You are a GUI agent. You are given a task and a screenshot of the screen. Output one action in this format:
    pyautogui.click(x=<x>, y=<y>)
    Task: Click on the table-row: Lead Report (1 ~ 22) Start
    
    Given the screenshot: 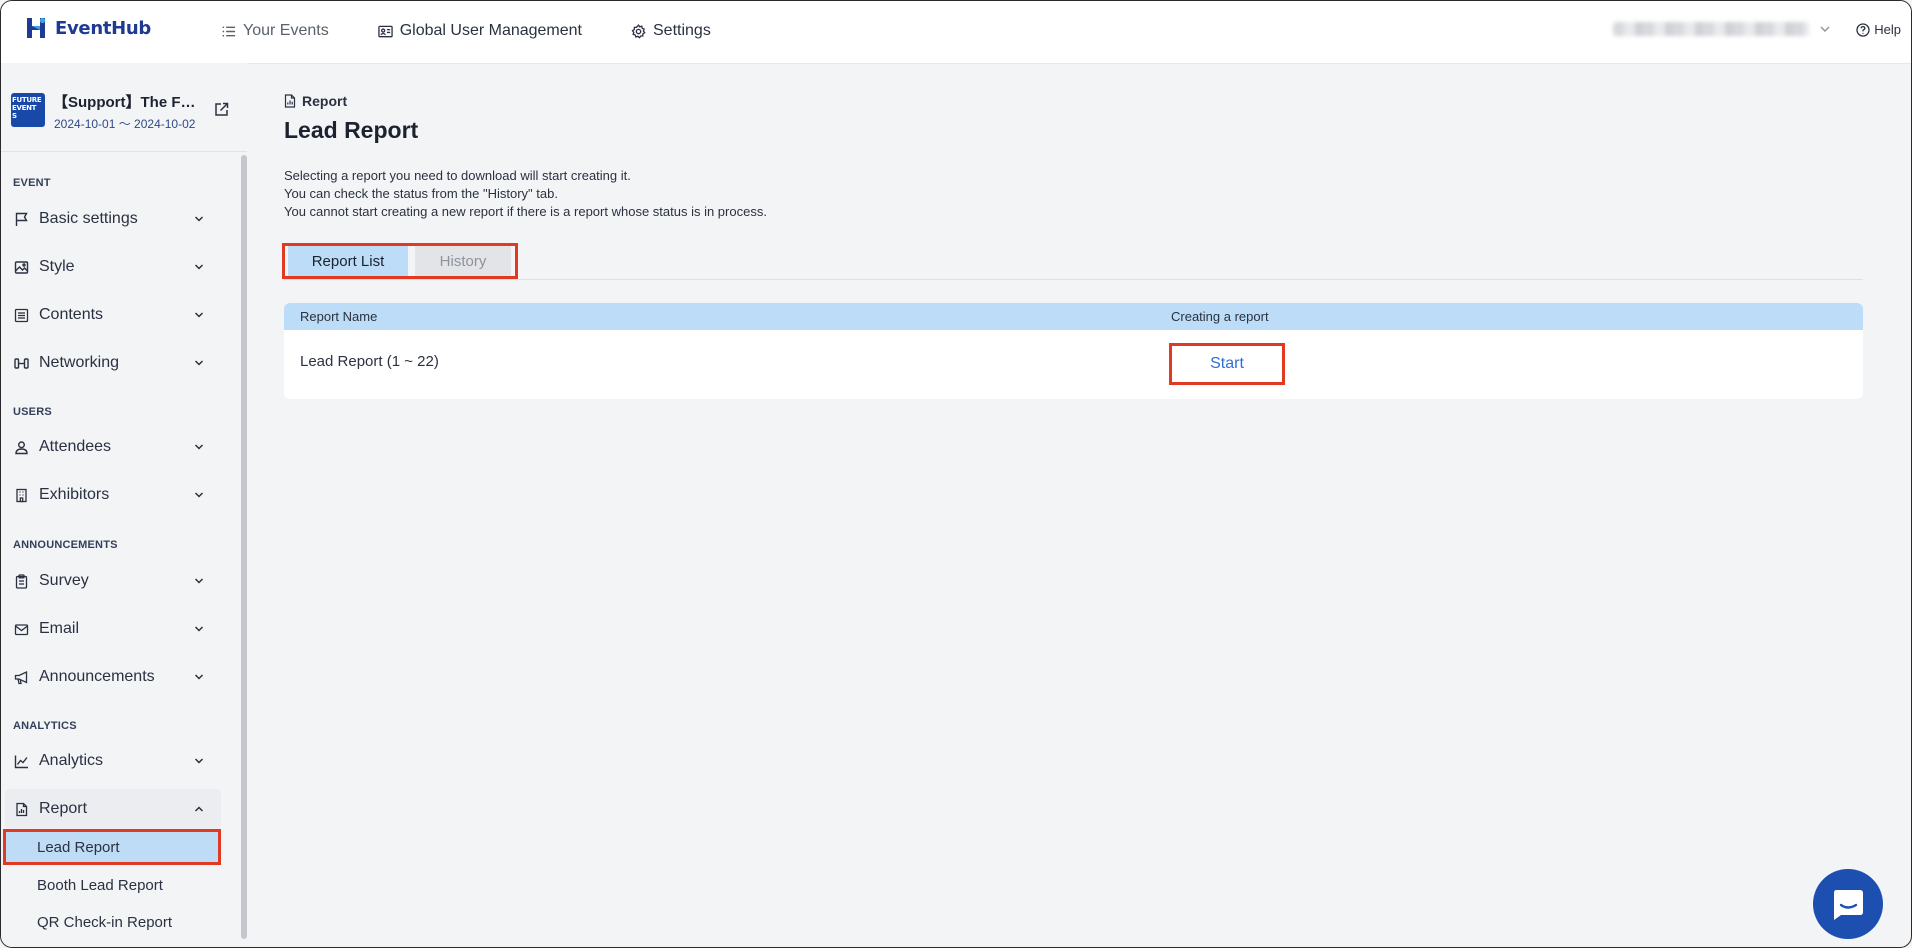 What is the action you would take?
    pyautogui.click(x=1073, y=364)
    